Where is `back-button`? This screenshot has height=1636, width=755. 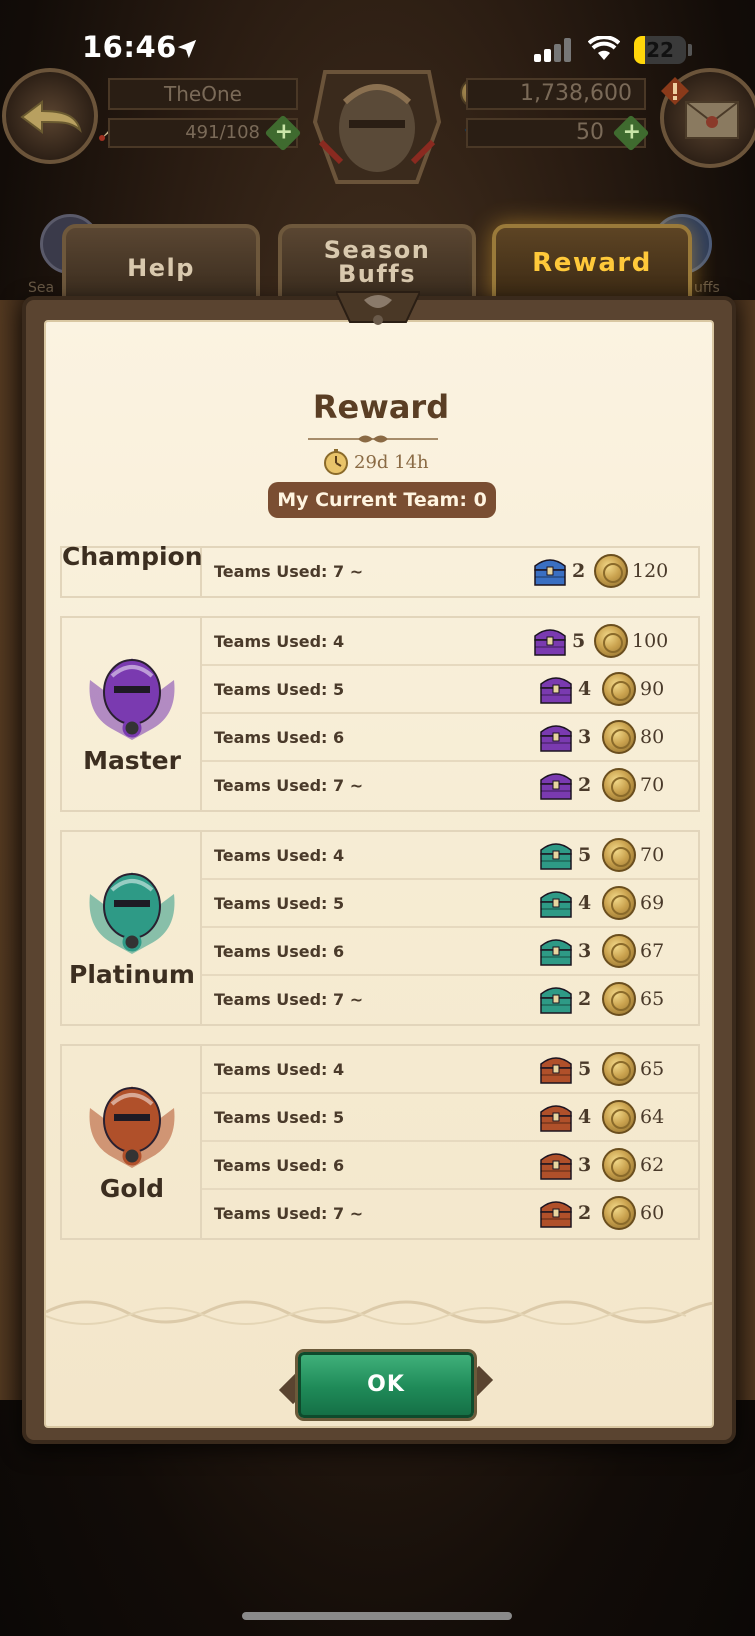 back-button is located at coordinates (50, 116).